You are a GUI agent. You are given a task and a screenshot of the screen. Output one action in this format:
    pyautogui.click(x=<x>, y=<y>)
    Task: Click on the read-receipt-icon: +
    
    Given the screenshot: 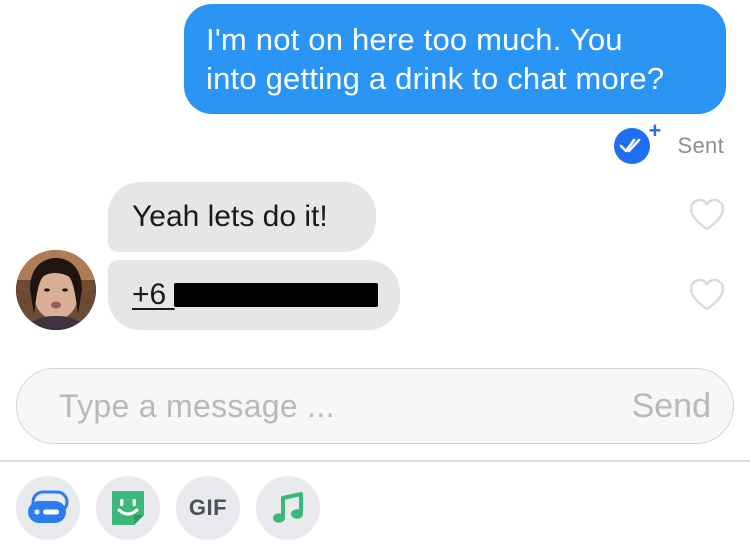 What is the action you would take?
    pyautogui.click(x=637, y=142)
    